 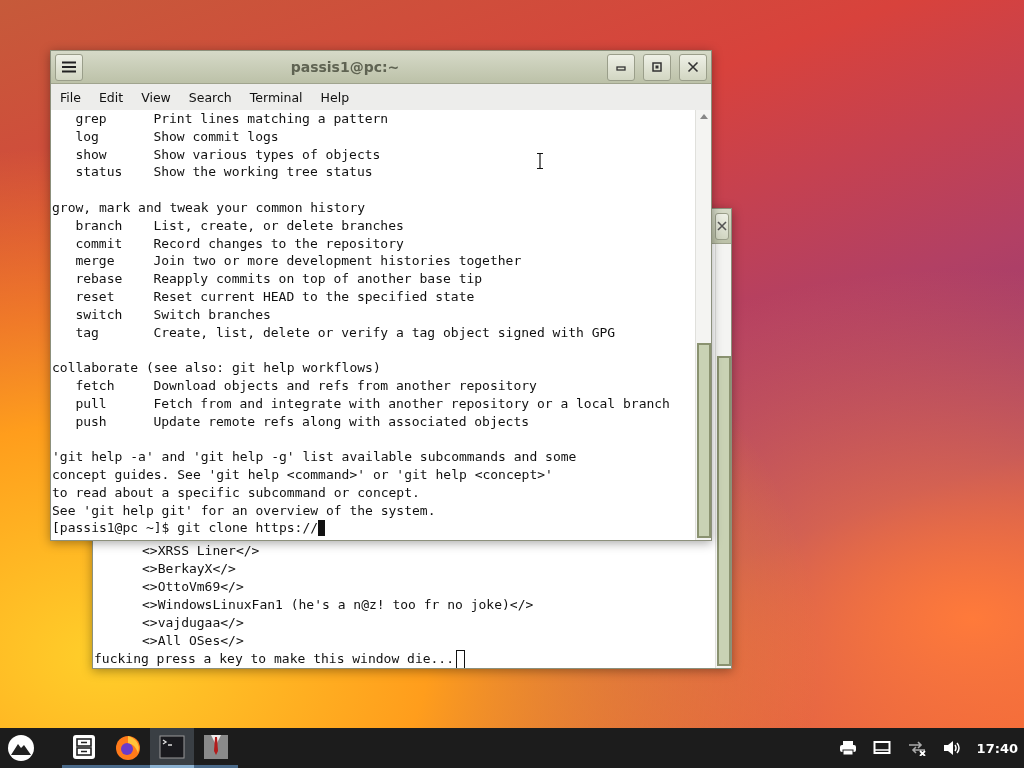 What do you see at coordinates (87, 136) in the screenshot?
I see `command-name: log` at bounding box center [87, 136].